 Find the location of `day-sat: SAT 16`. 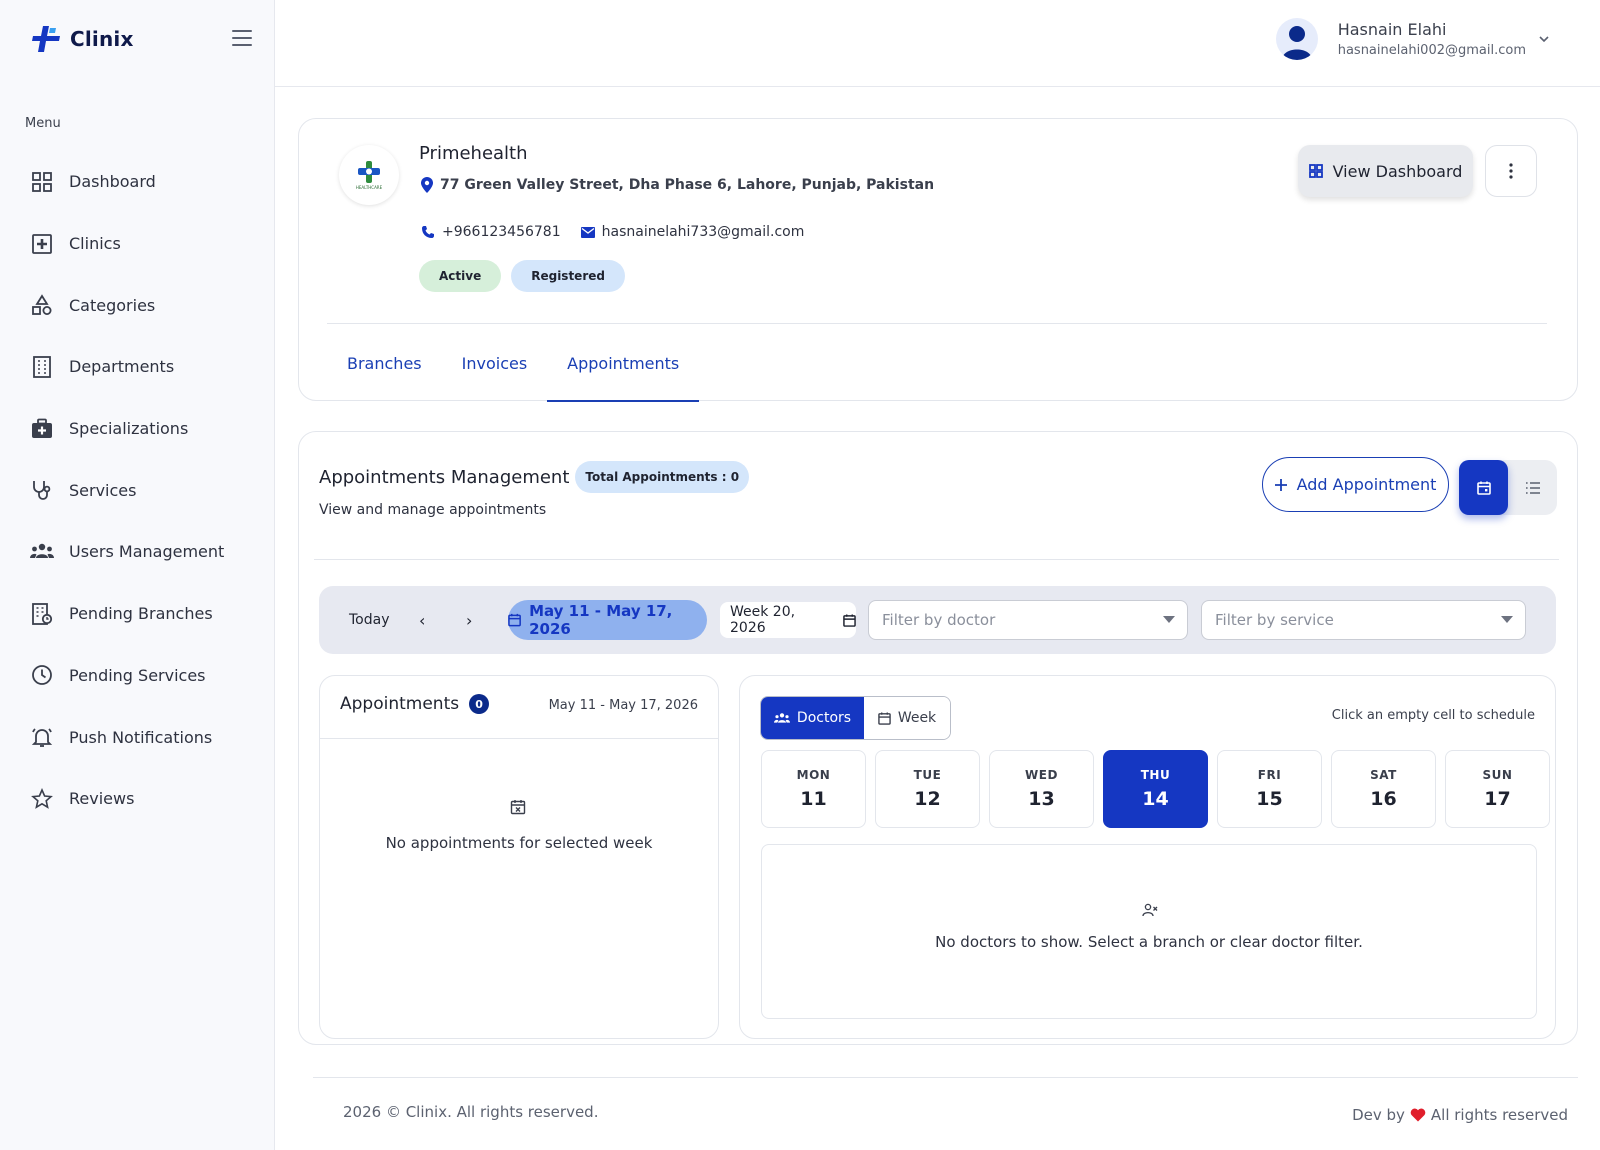

day-sat: SAT 16 is located at coordinates (1383, 789).